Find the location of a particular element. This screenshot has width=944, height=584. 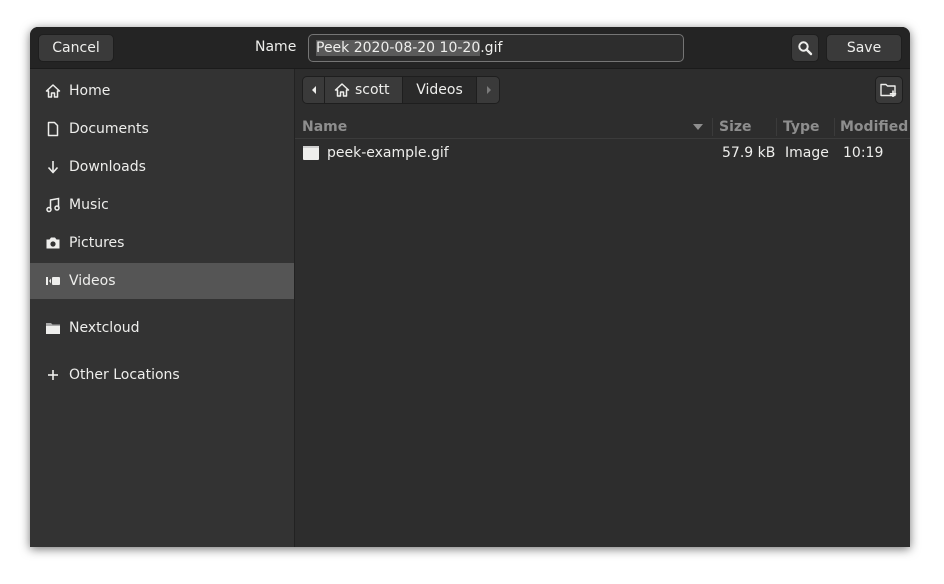

filename-selected-text: Peek 2020-08-20 10-20 is located at coordinates (398, 48).